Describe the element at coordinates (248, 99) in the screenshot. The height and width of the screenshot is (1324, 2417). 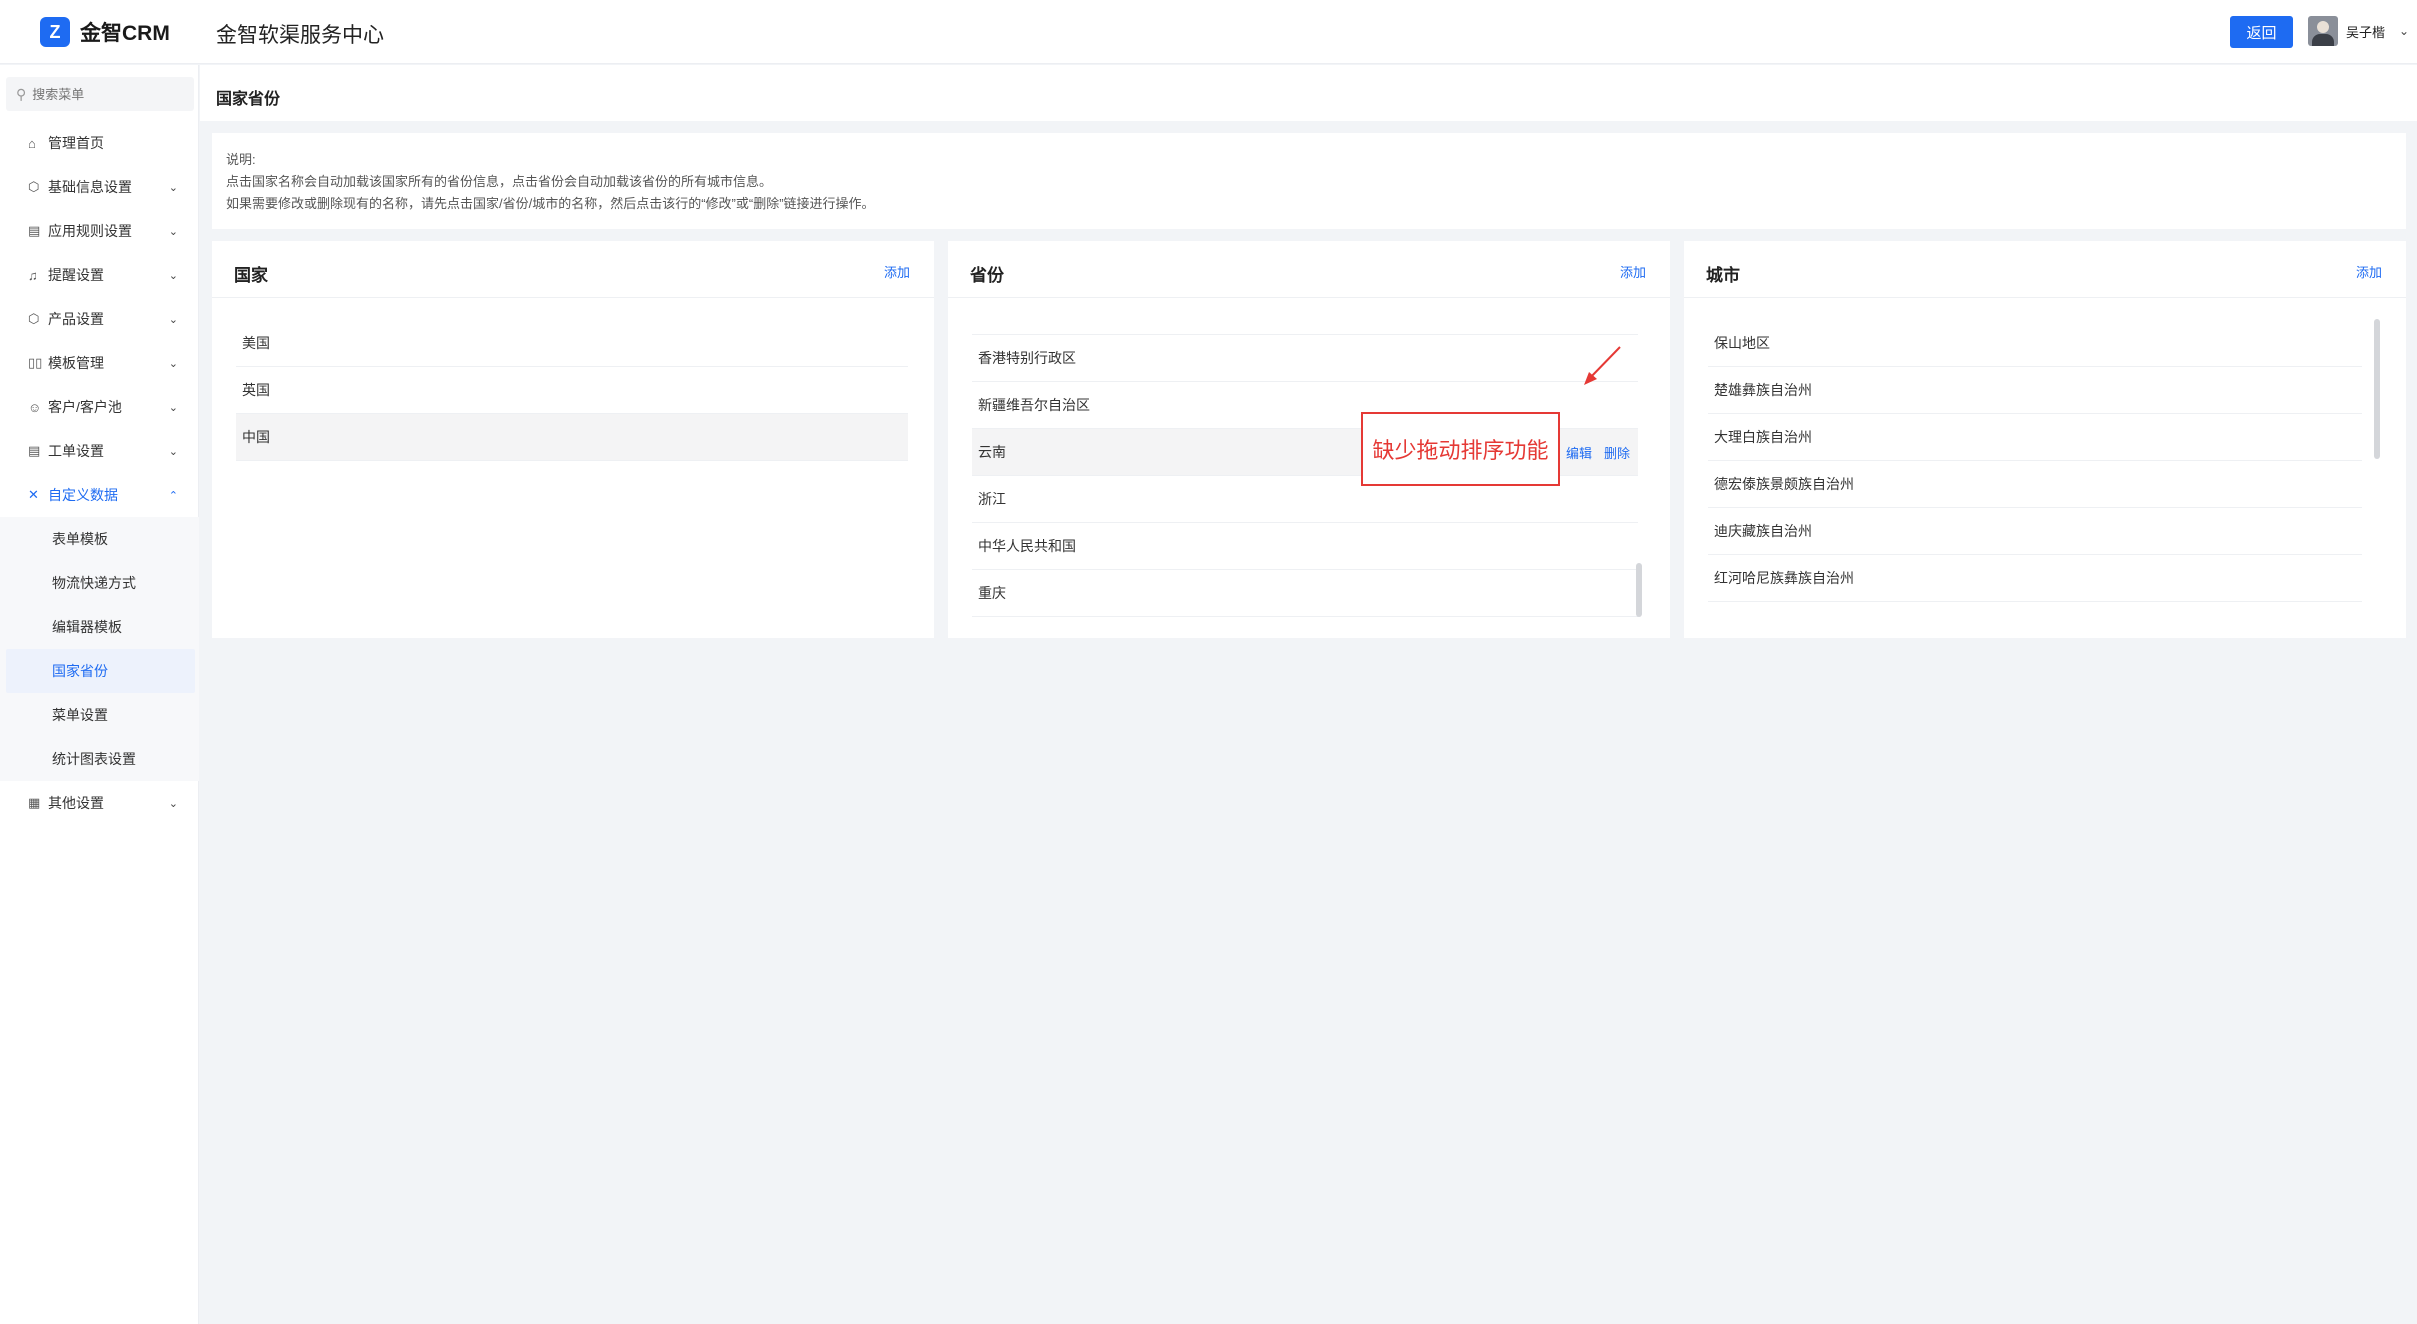
I see `page-title: 国家省份` at that location.